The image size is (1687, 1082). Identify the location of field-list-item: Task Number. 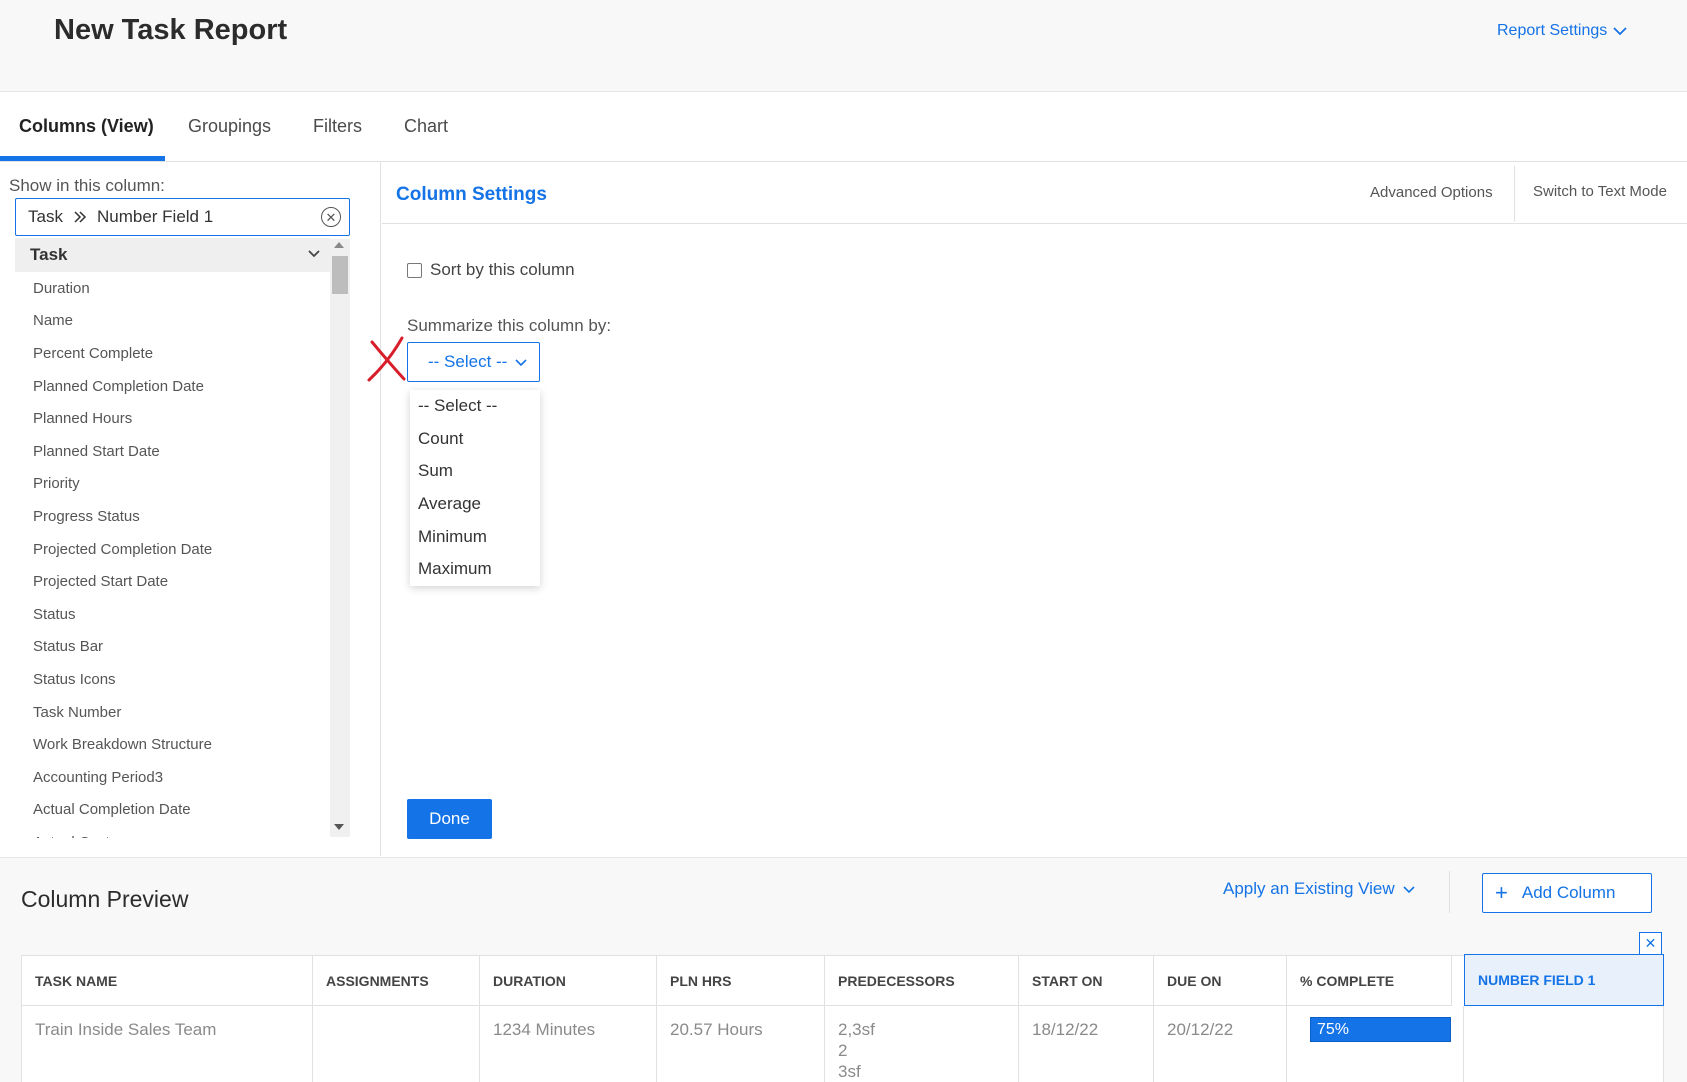
(172, 712).